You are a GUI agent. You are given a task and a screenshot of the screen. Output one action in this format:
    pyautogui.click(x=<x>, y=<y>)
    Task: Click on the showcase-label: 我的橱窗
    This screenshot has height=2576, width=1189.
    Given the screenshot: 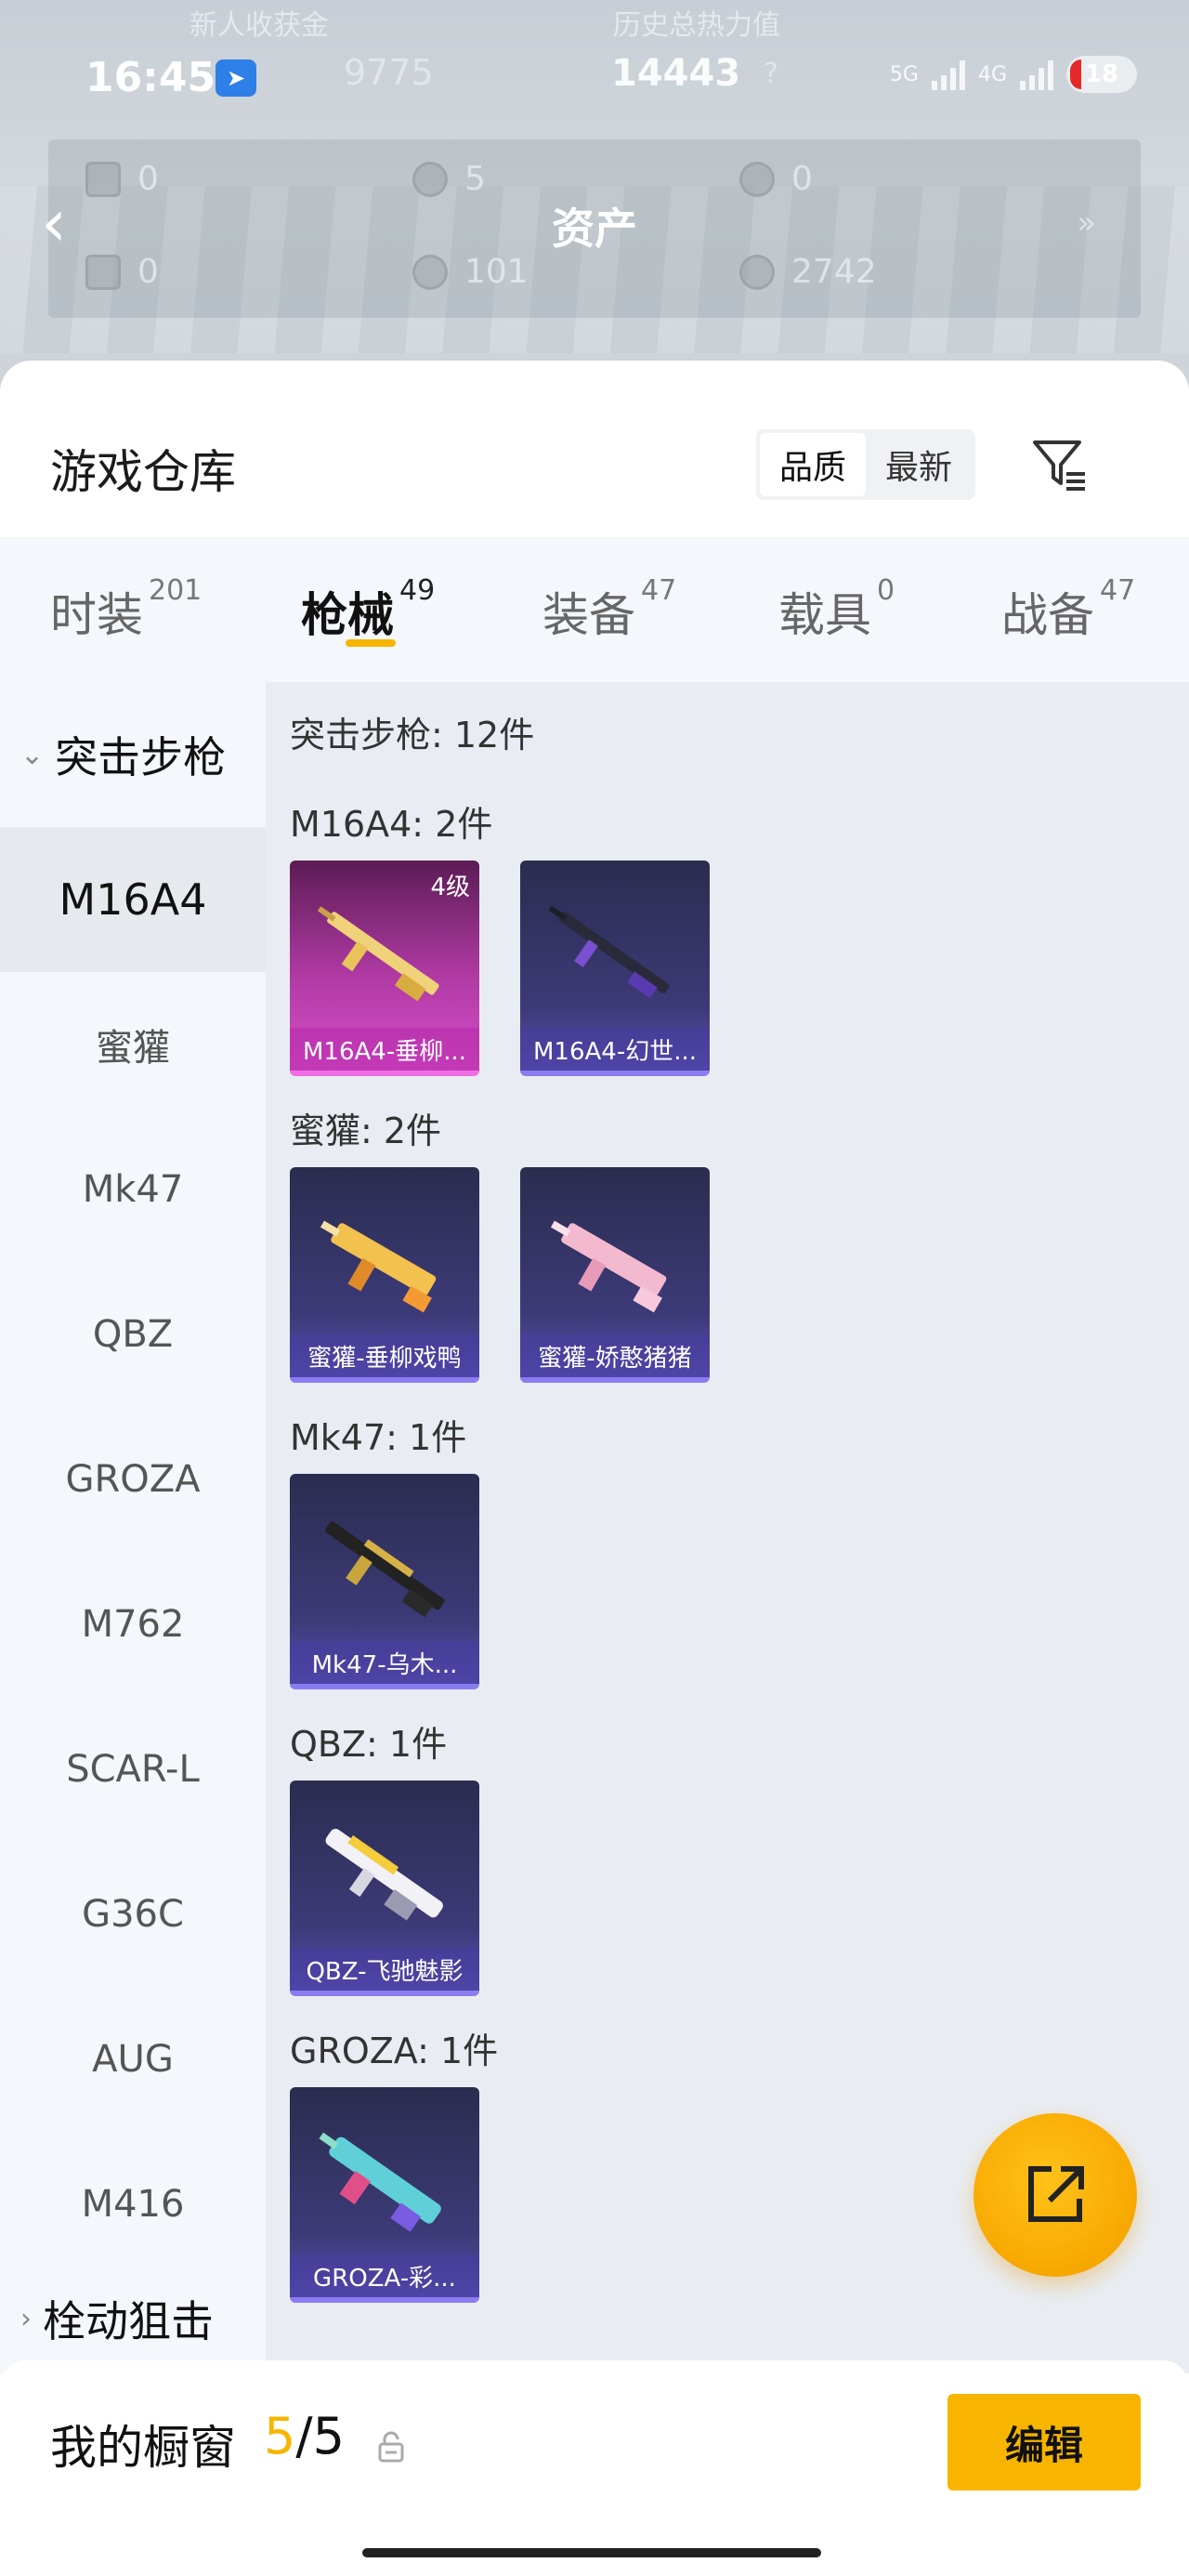 What is the action you would take?
    pyautogui.click(x=143, y=2448)
    